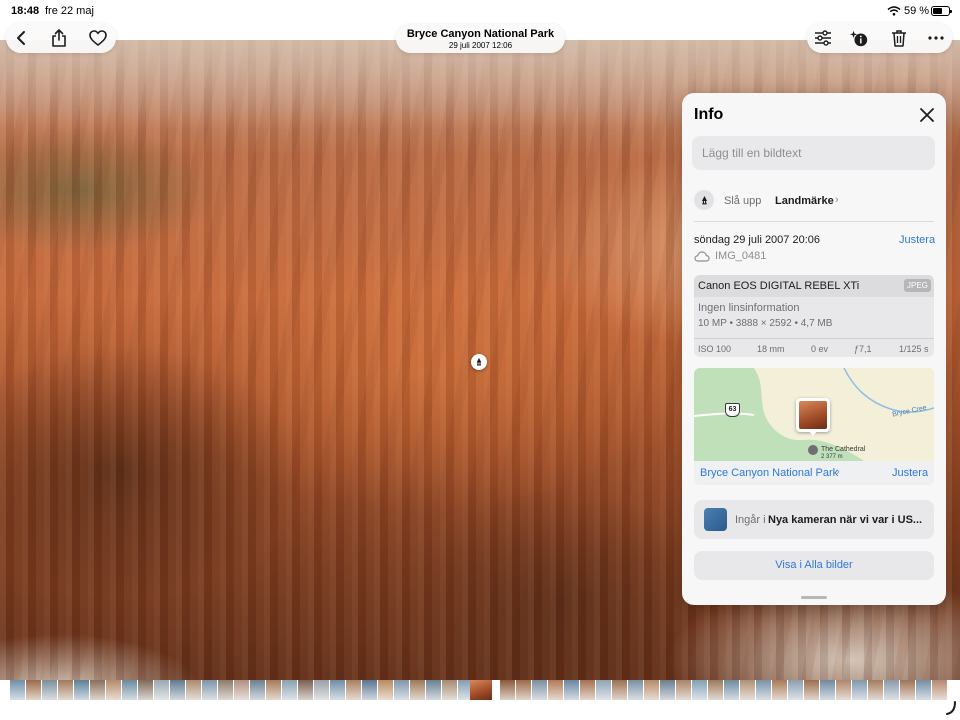  I want to click on panel-grabber, so click(814, 597).